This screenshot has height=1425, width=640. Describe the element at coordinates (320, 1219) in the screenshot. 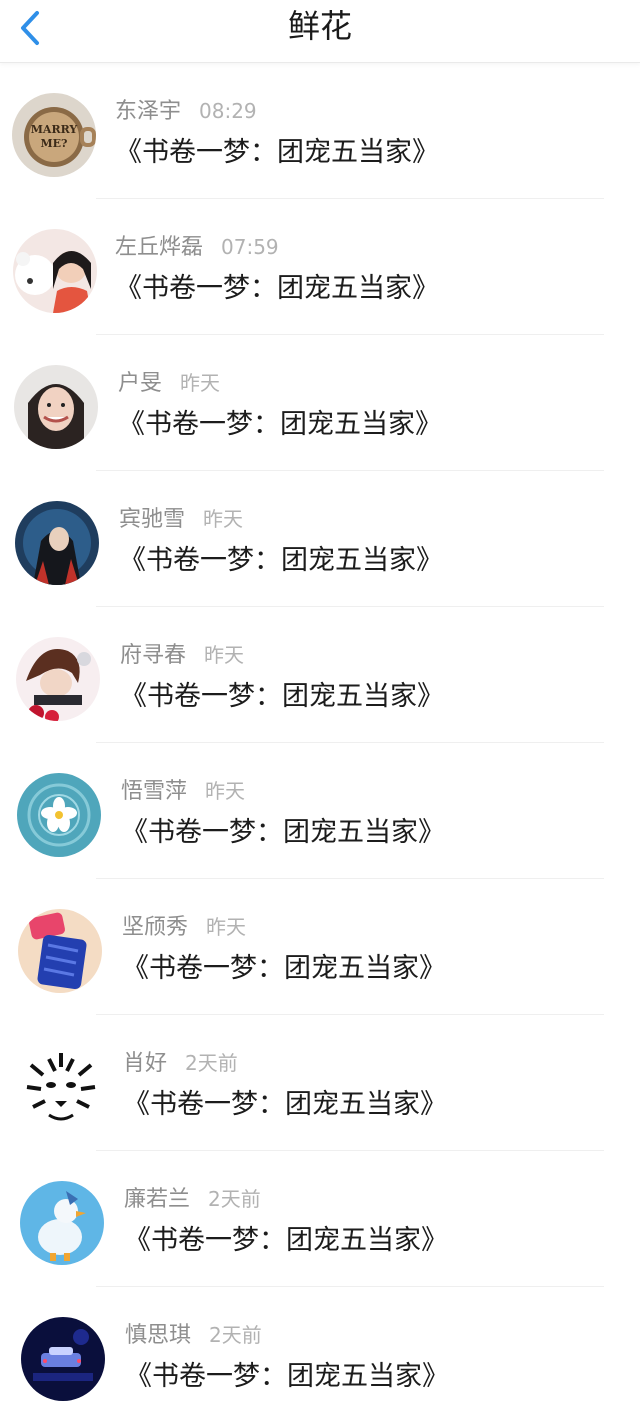

I see `list-item: 廉若兰 2天前 《书卷一梦：团宠五当家》` at that location.